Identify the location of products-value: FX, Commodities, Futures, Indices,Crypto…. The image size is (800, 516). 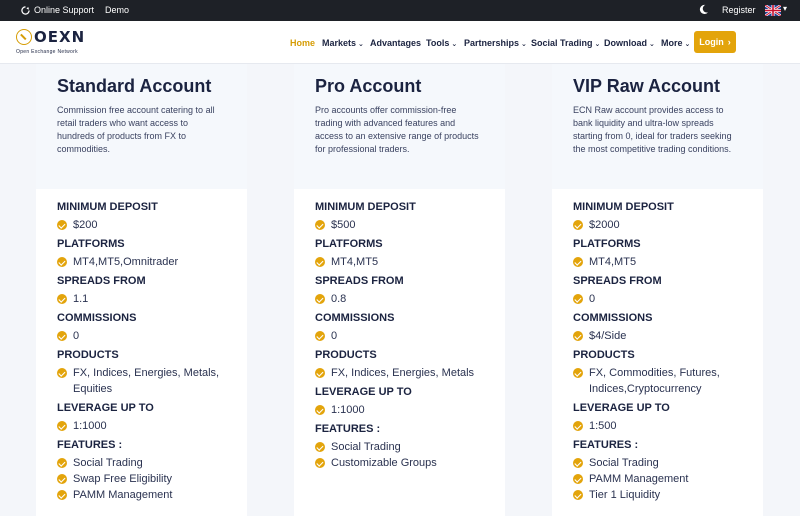
(656, 382).